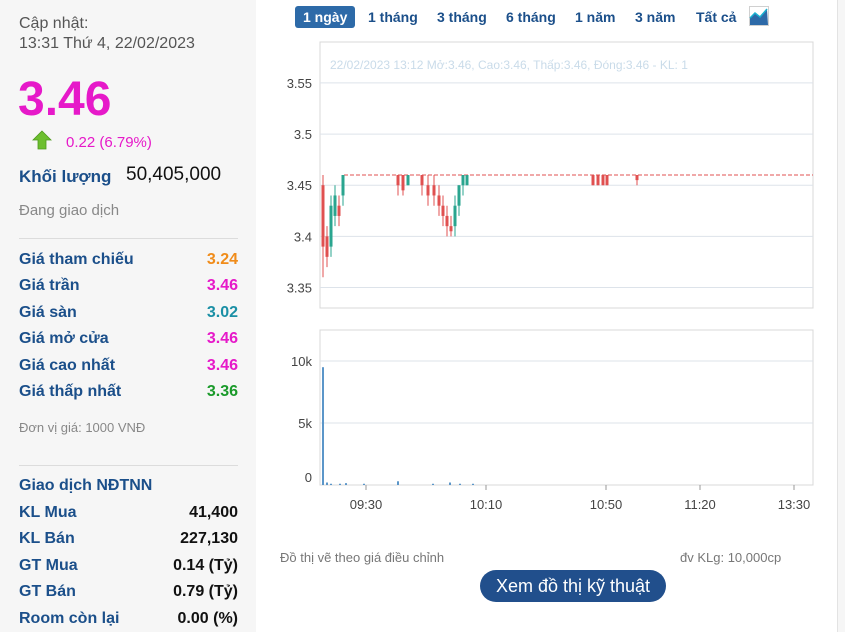 This screenshot has width=845, height=632. I want to click on time-tick-label: 09:30, so click(366, 504).